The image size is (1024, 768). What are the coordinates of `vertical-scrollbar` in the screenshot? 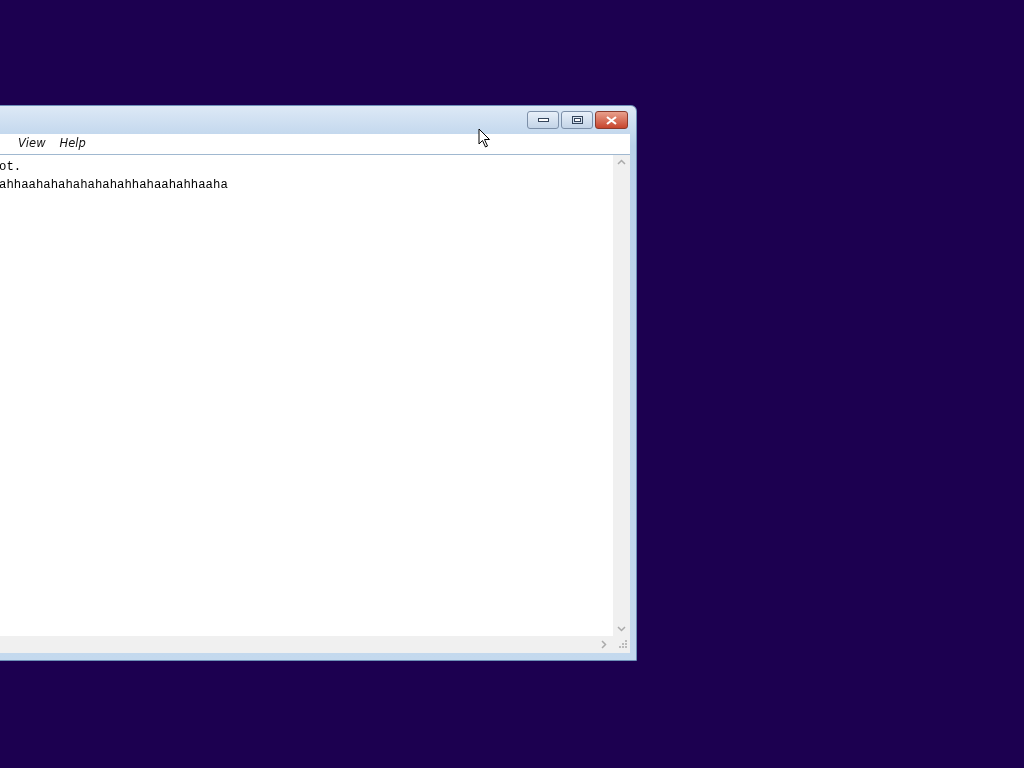 It's located at (621, 395).